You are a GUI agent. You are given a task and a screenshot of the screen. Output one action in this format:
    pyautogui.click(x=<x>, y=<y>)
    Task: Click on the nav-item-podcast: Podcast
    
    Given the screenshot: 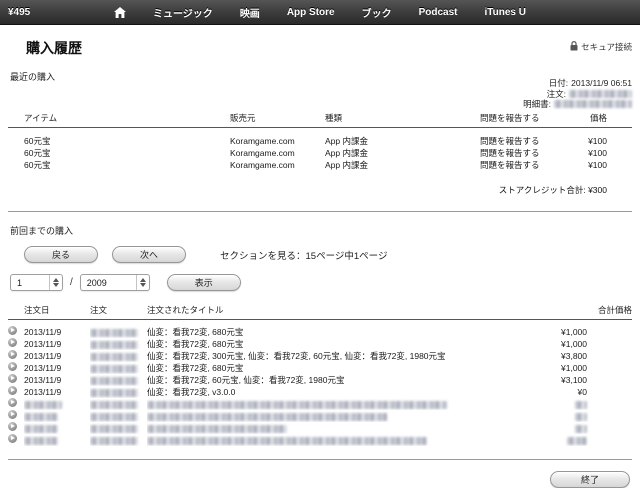 What is the action you would take?
    pyautogui.click(x=438, y=12)
    